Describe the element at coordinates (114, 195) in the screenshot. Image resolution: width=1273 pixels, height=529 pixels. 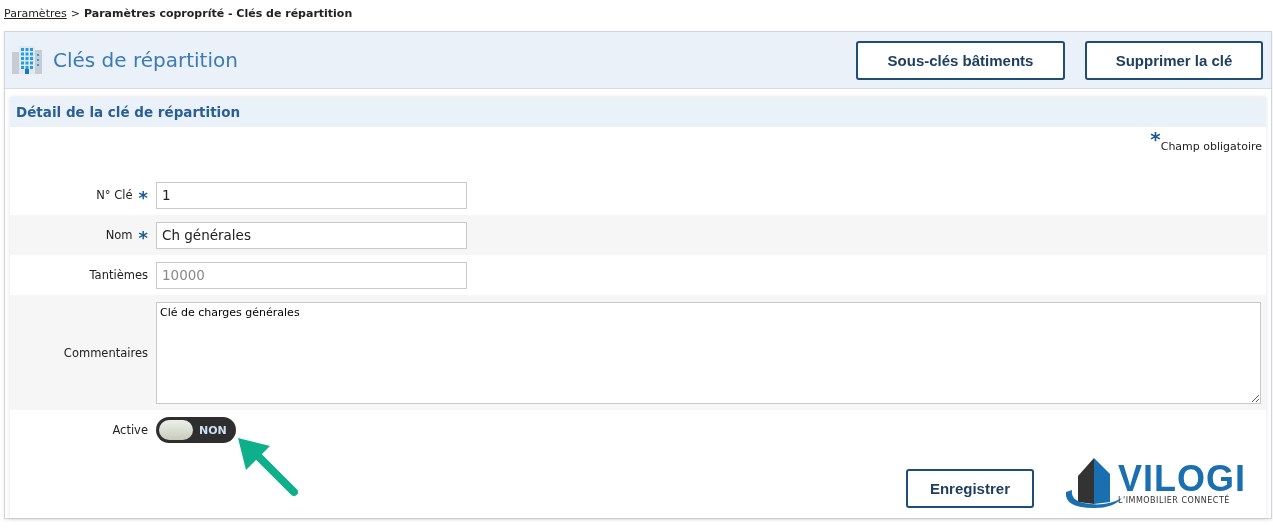
I see `field-label: N° Clé` at that location.